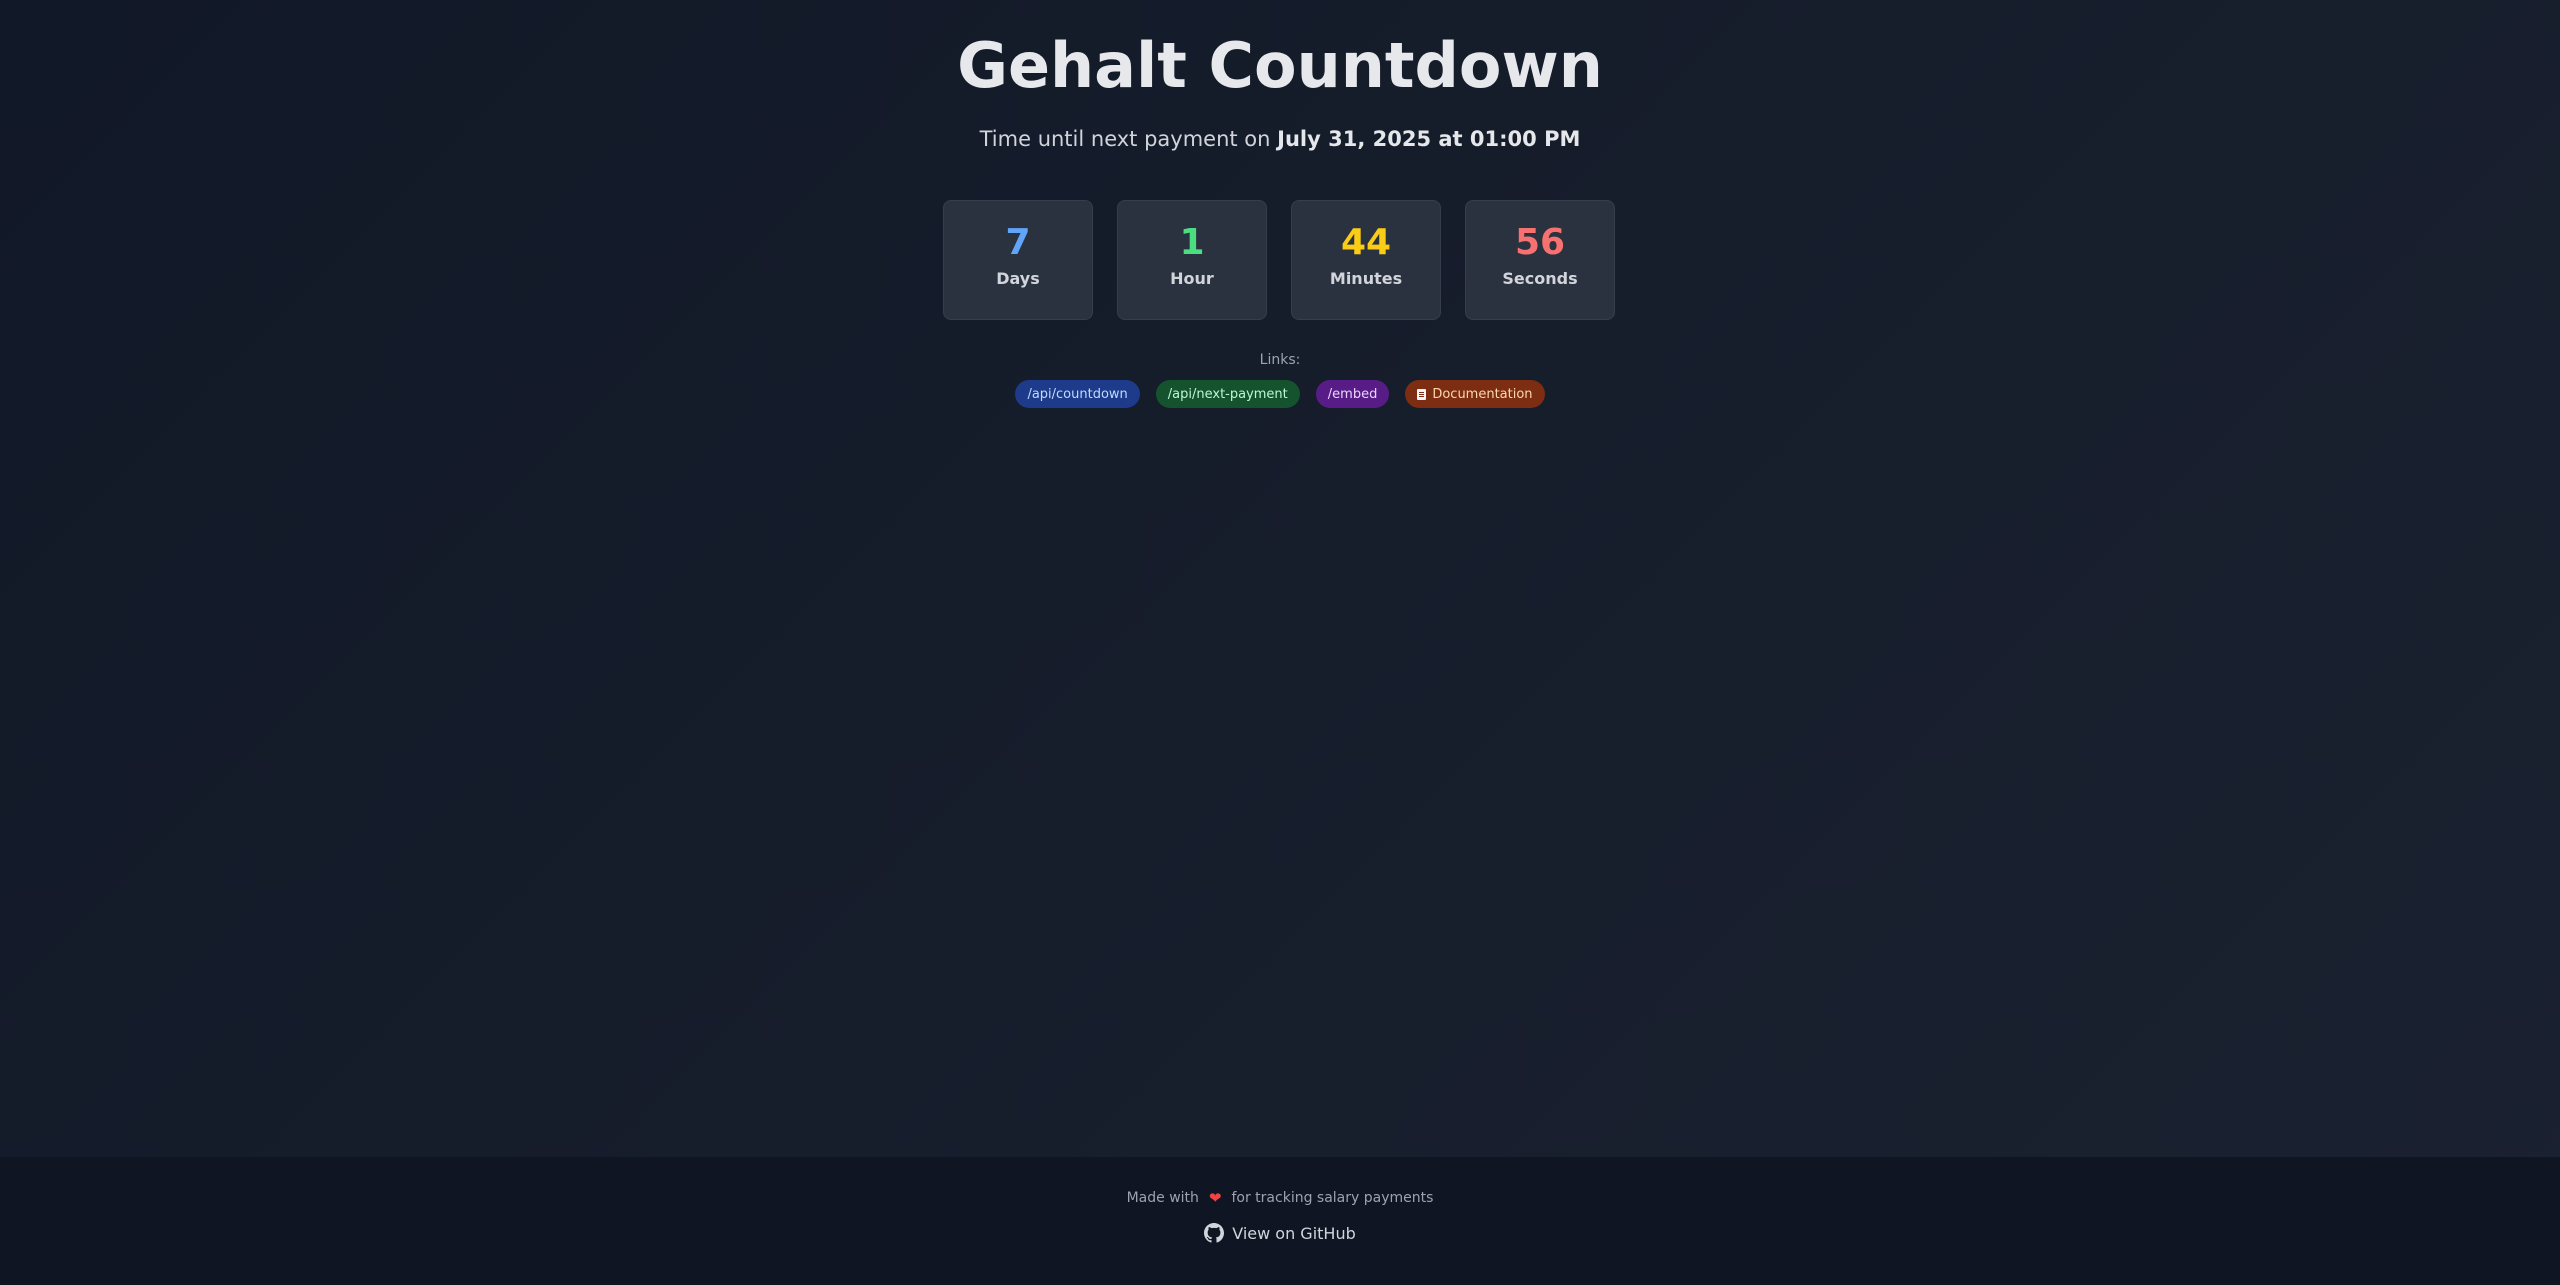 This screenshot has width=2560, height=1285. What do you see at coordinates (1192, 278) in the screenshot?
I see `countdown-hours-label: Hour` at bounding box center [1192, 278].